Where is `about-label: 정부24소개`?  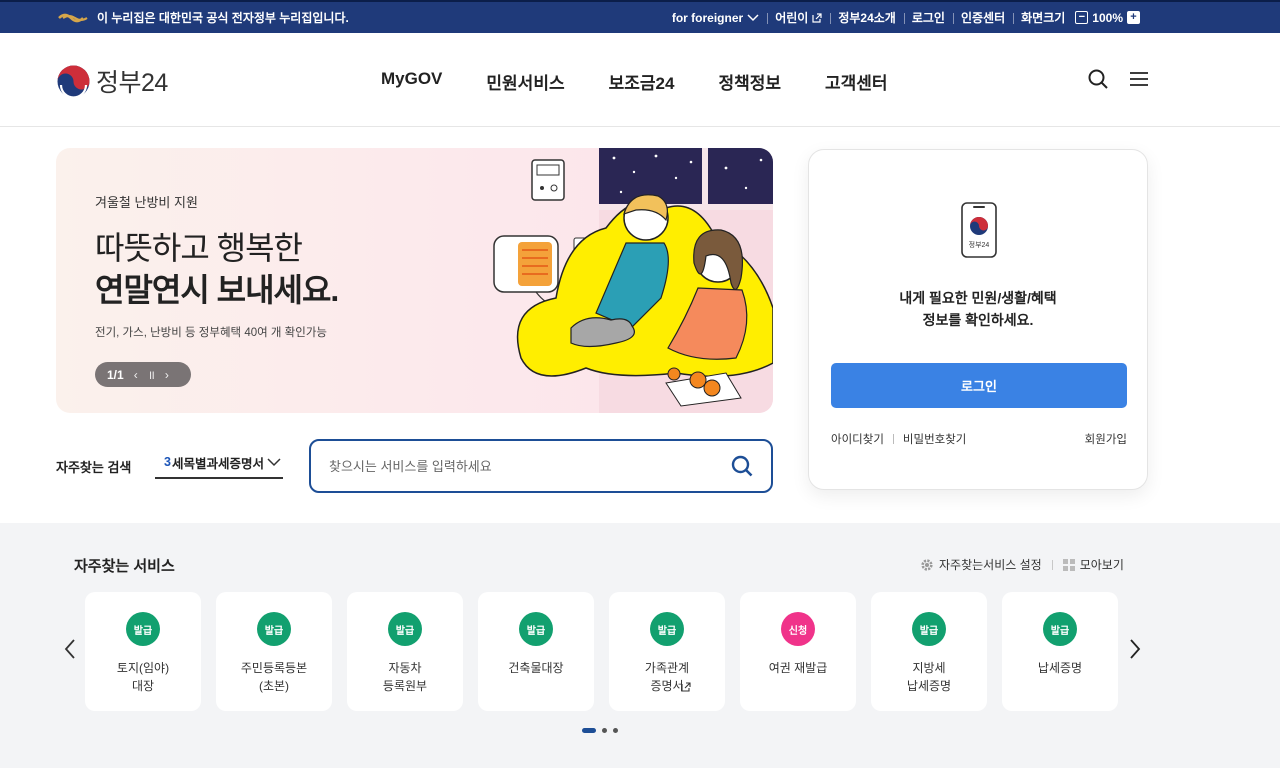 about-label: 정부24소개 is located at coordinates (867, 18).